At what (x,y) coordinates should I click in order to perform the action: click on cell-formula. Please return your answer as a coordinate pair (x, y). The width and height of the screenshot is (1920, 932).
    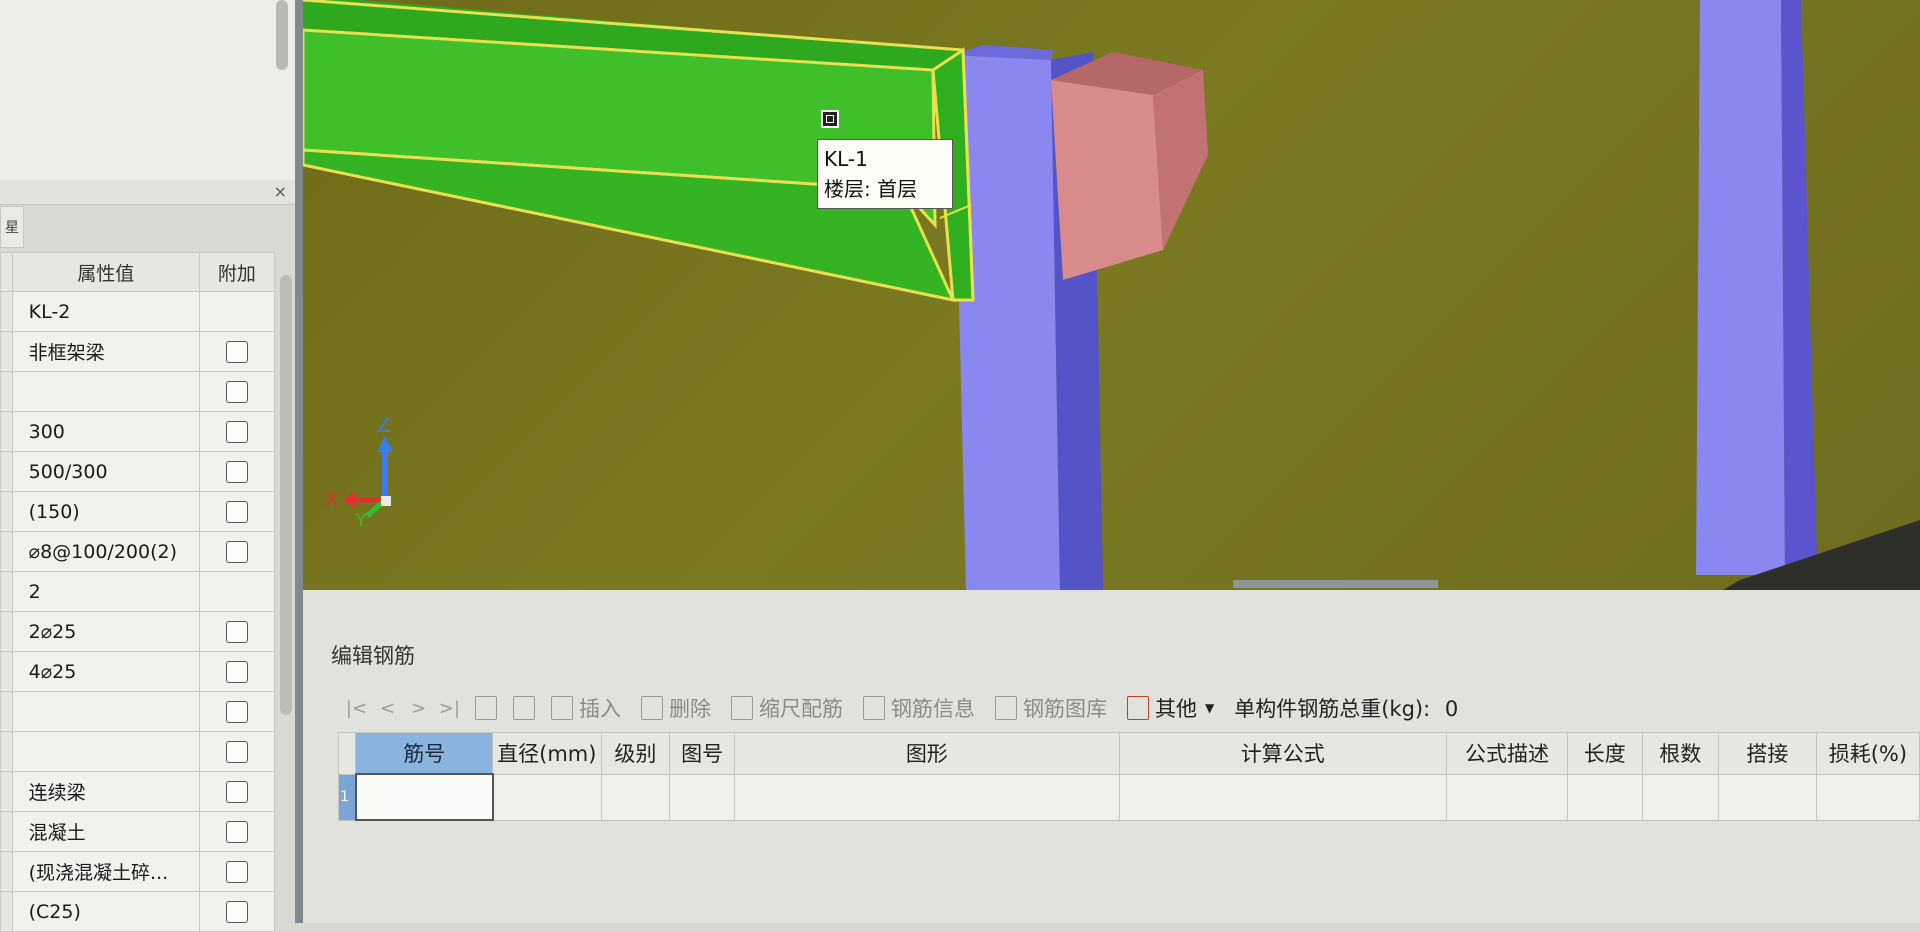
    Looking at the image, I should click on (1282, 797).